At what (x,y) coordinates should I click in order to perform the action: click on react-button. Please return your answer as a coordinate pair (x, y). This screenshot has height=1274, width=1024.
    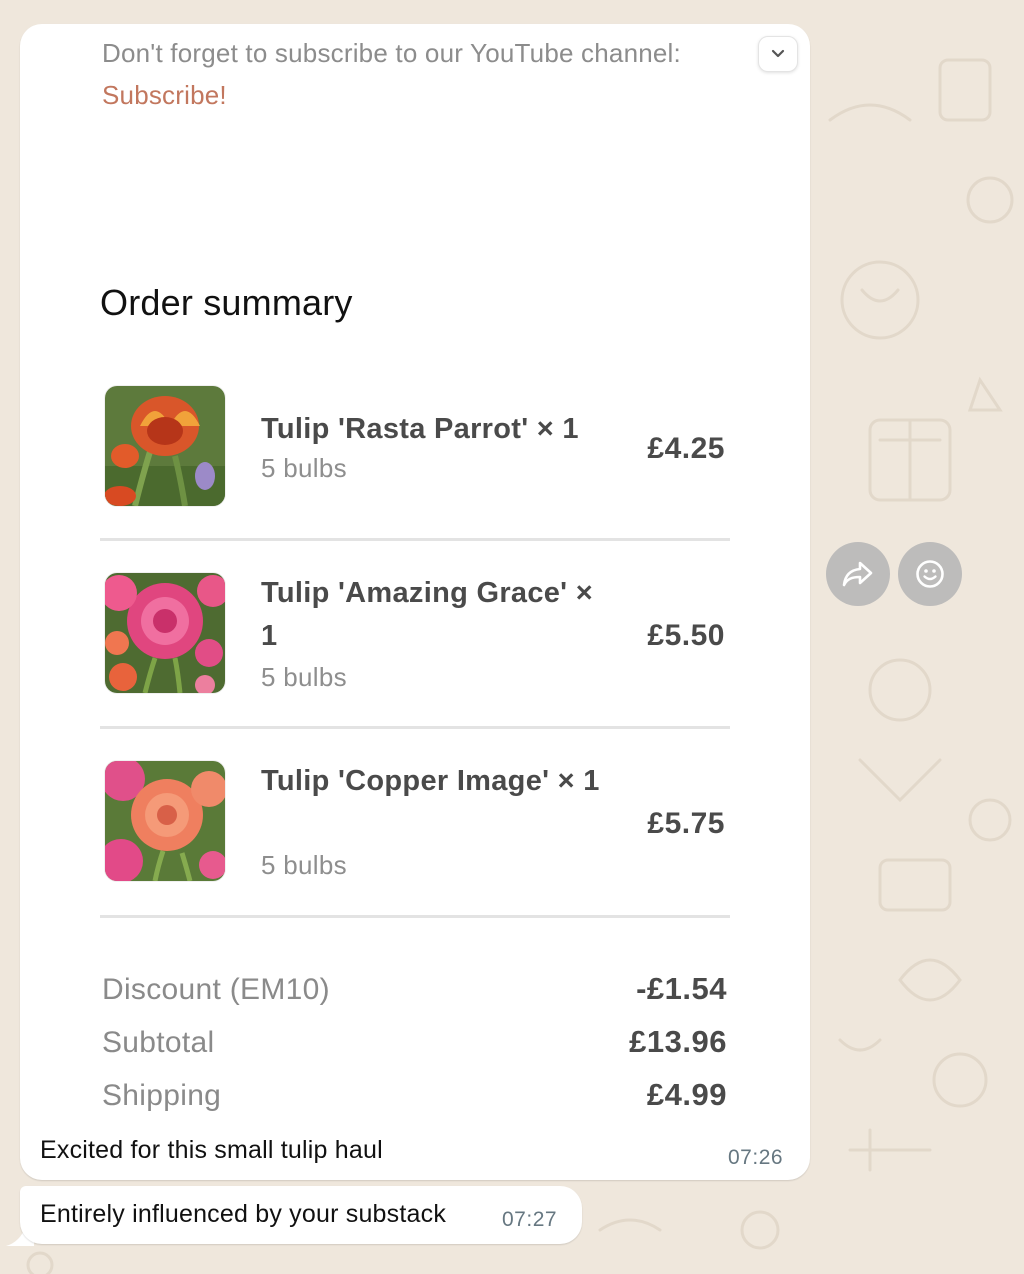
    Looking at the image, I should click on (930, 574).